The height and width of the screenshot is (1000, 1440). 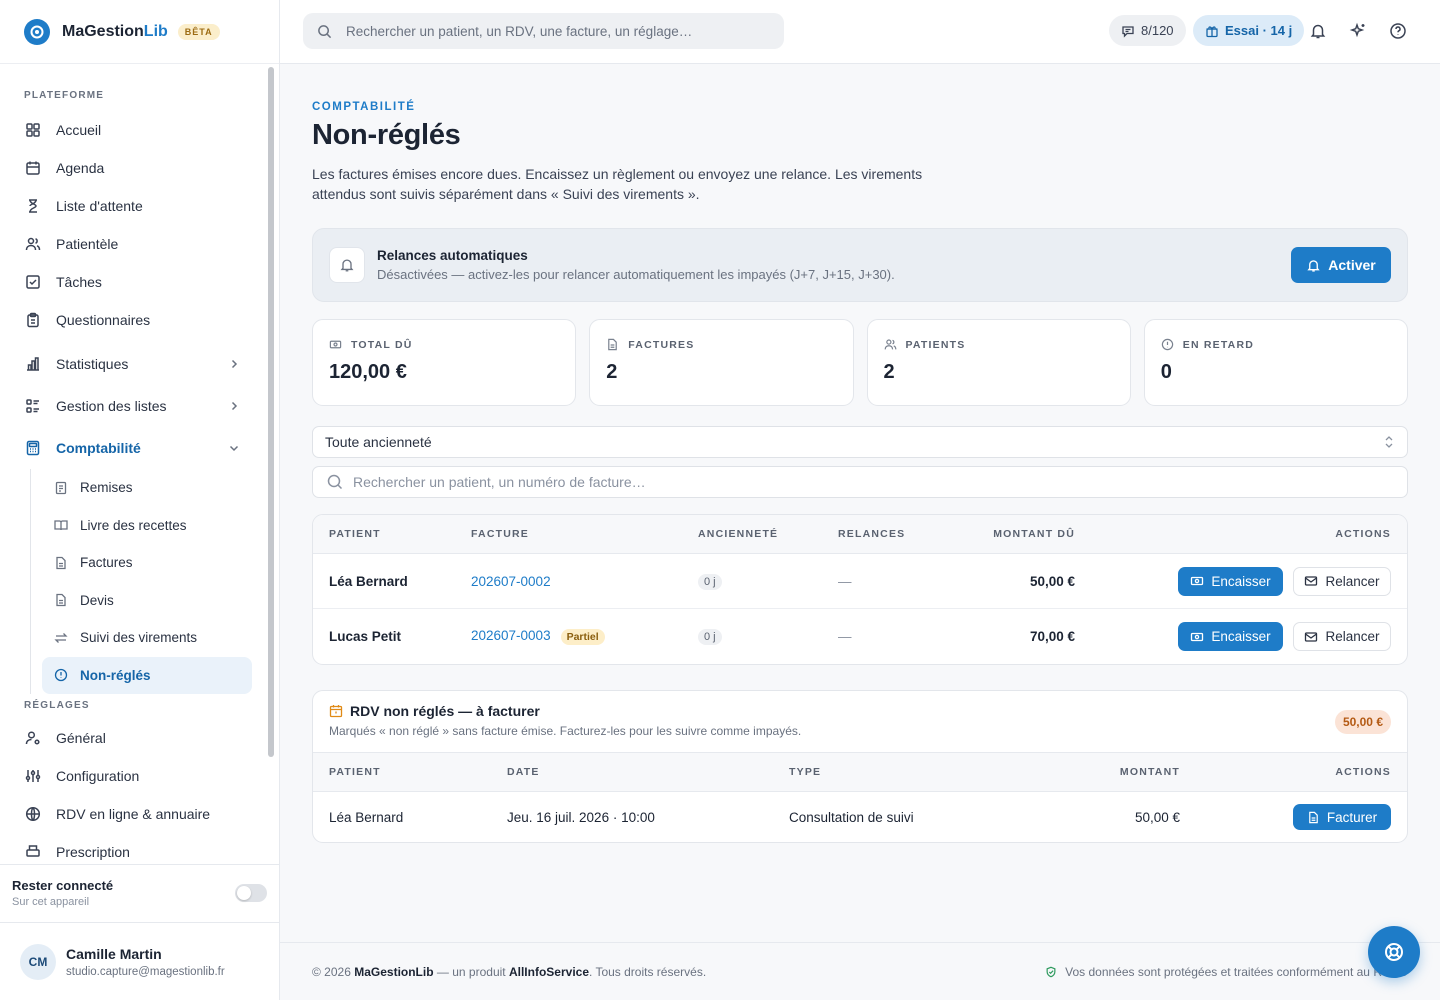 What do you see at coordinates (251, 893) in the screenshot?
I see `stay-connected-toggle` at bounding box center [251, 893].